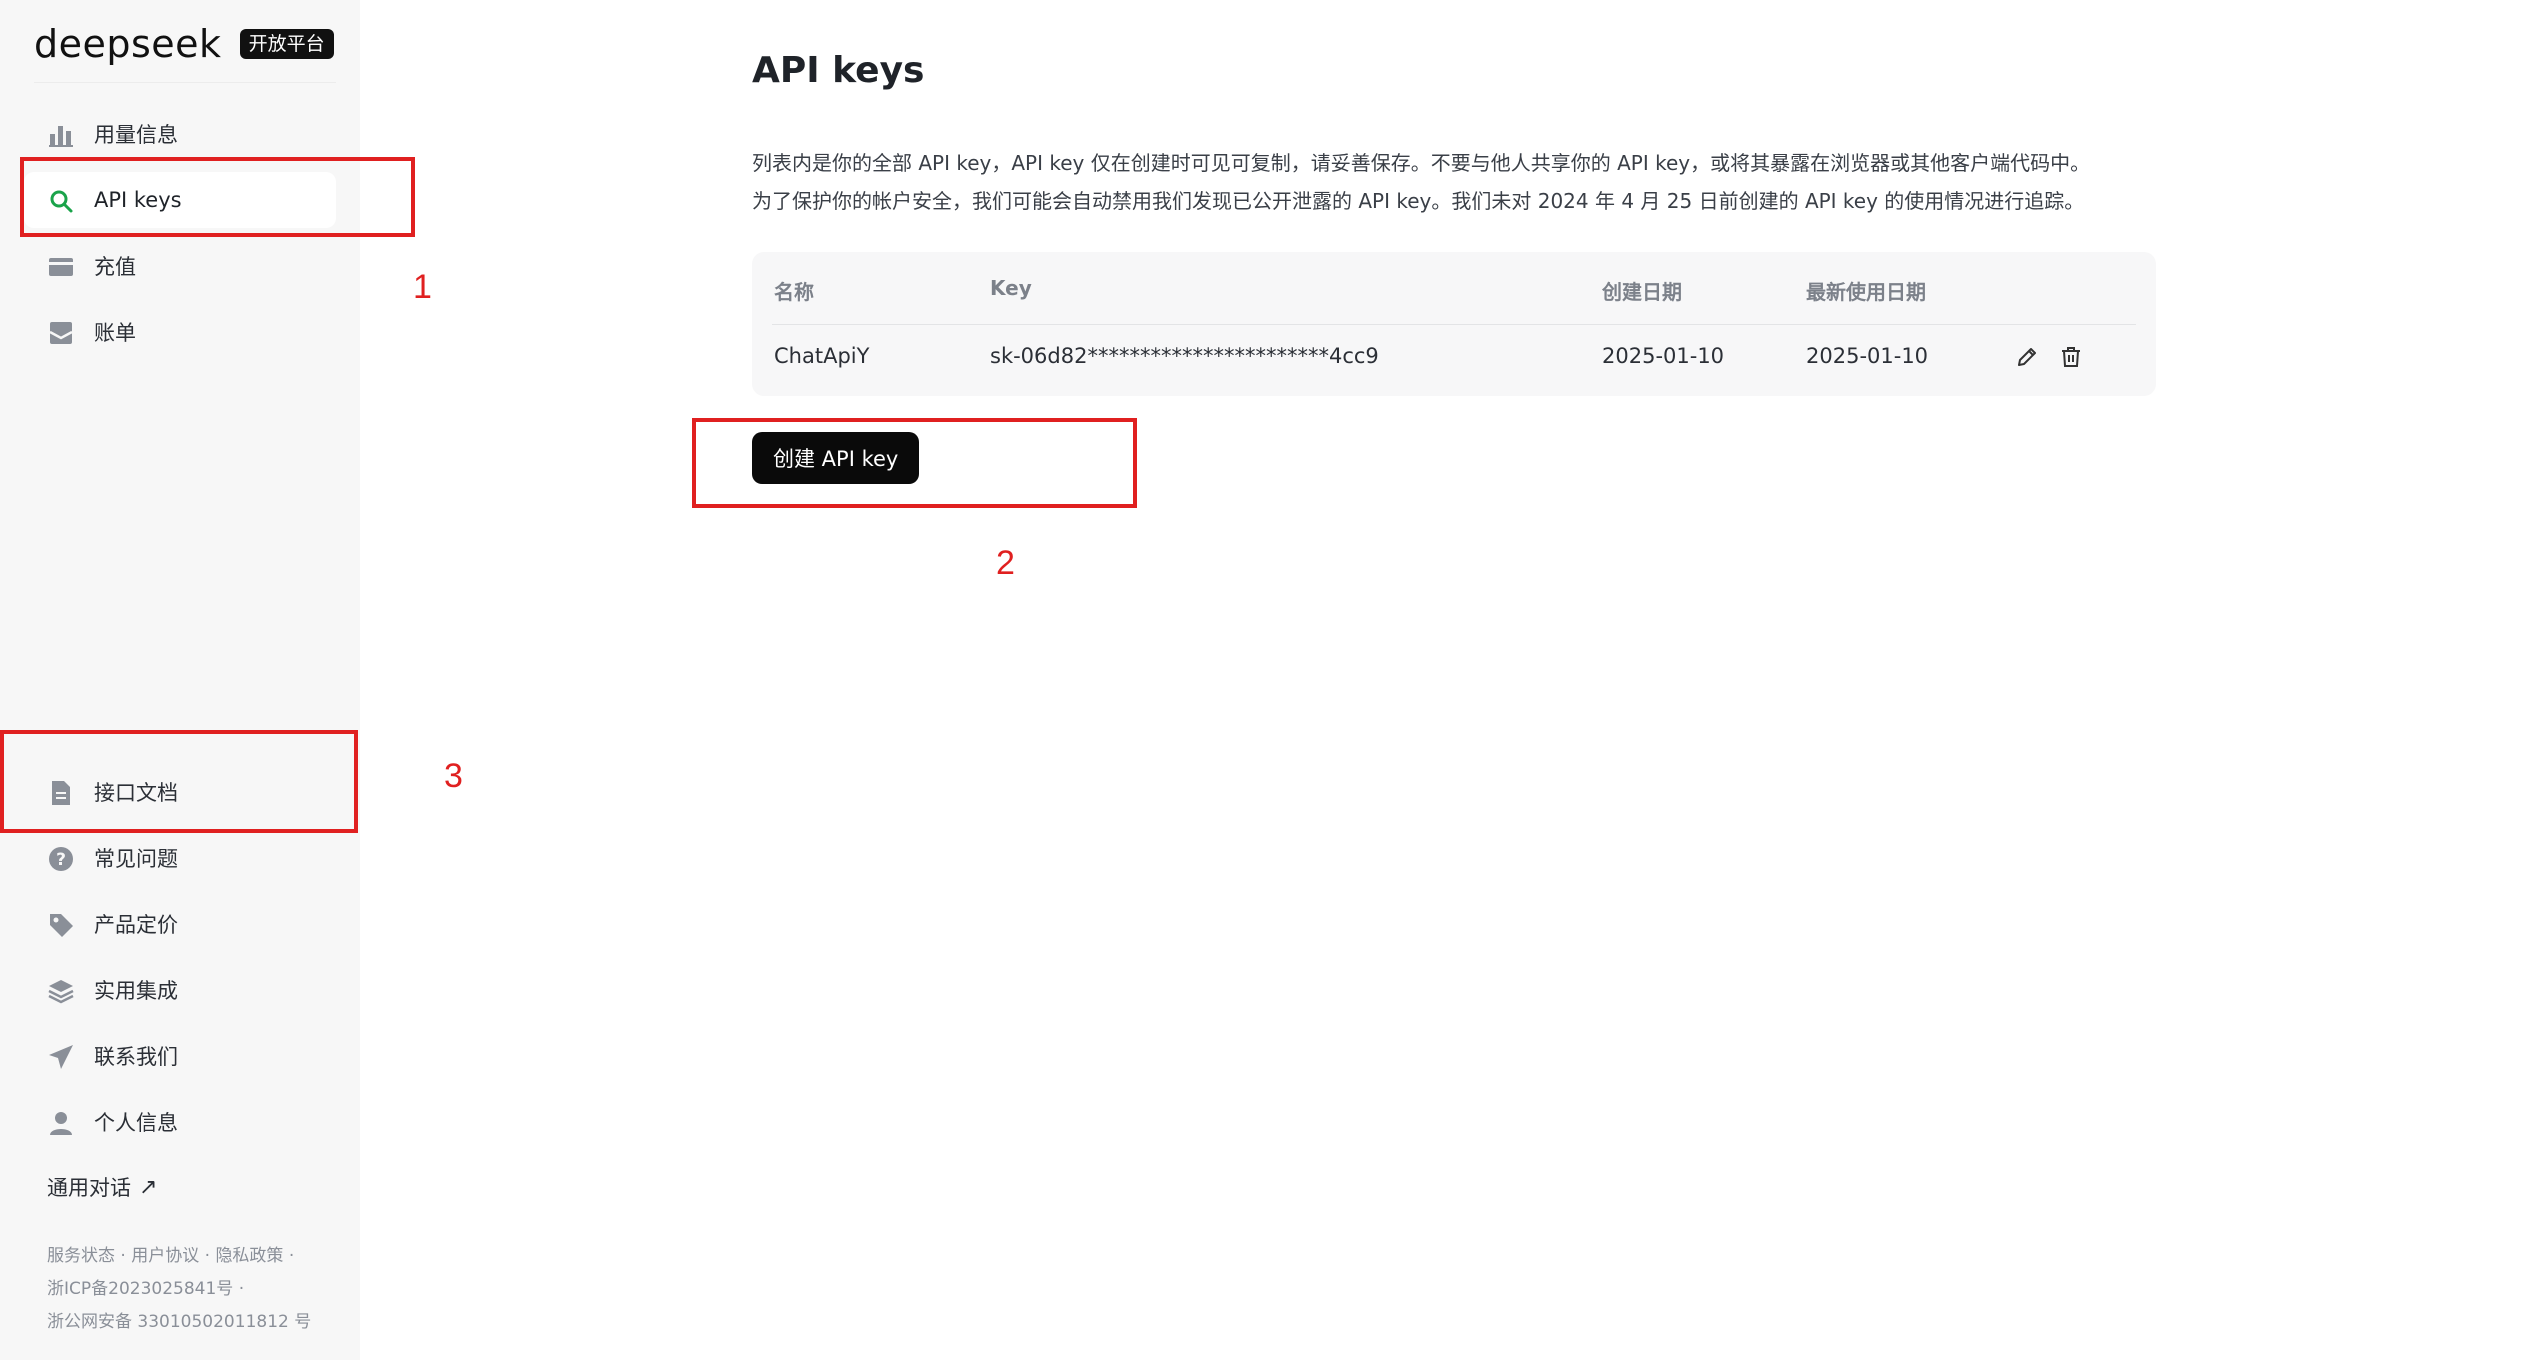 The height and width of the screenshot is (1360, 2548). Describe the element at coordinates (180, 1122) in the screenshot. I see `sidebar-item-profile: 个人信息` at that location.